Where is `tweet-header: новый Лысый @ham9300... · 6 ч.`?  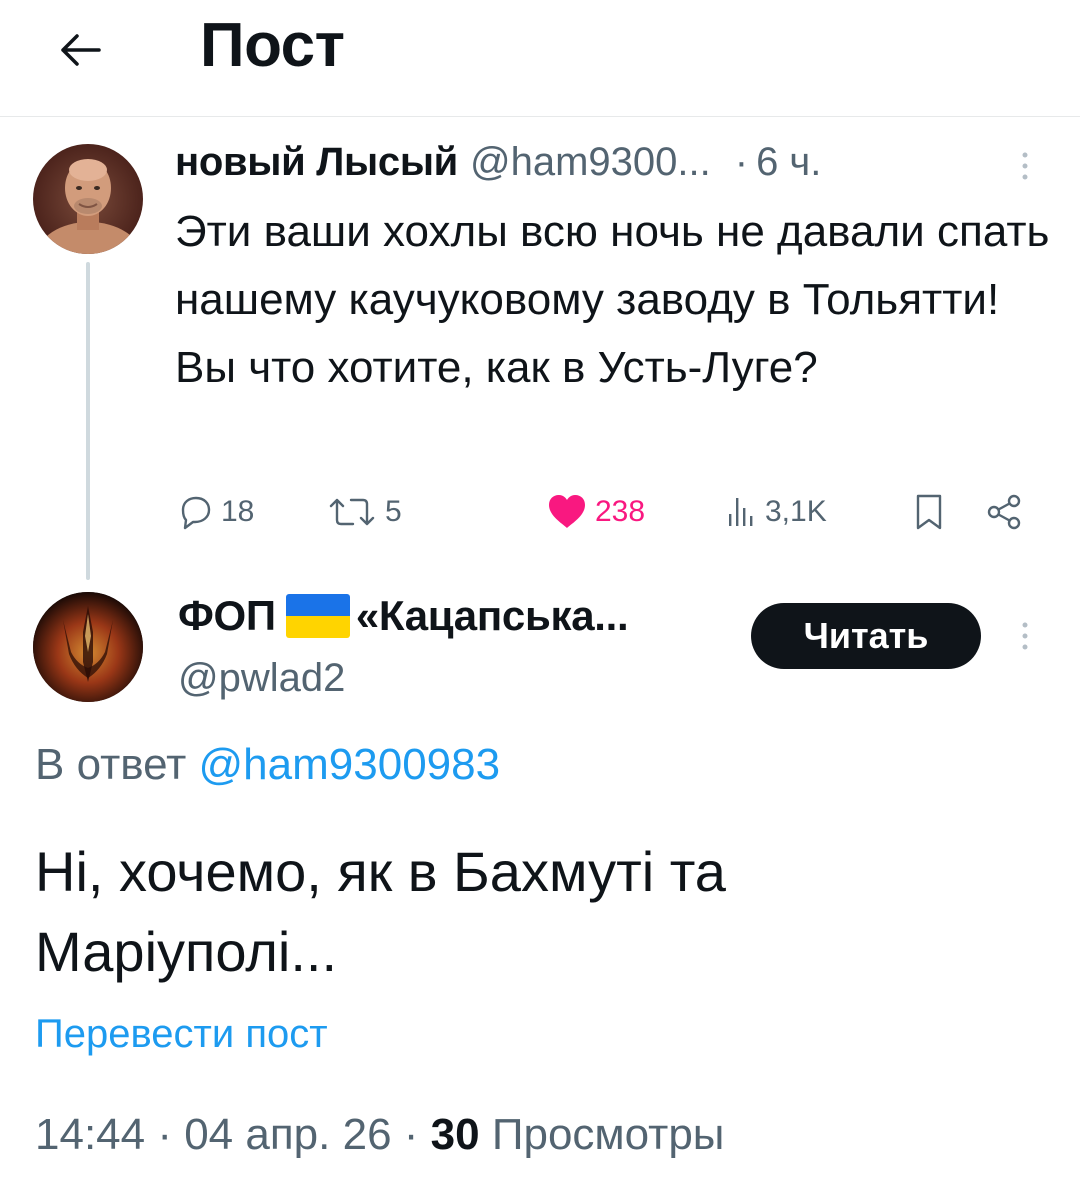 tweet-header: новый Лысый @ham9300... · 6 ч. is located at coordinates (498, 162).